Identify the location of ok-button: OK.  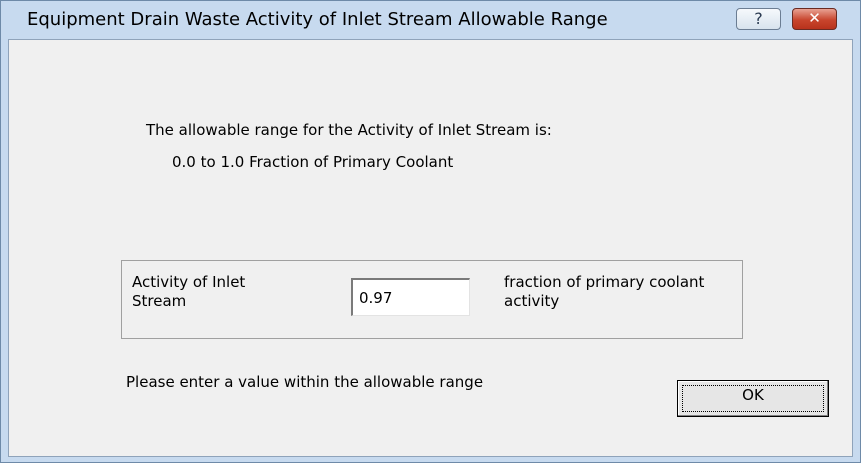
(753, 398).